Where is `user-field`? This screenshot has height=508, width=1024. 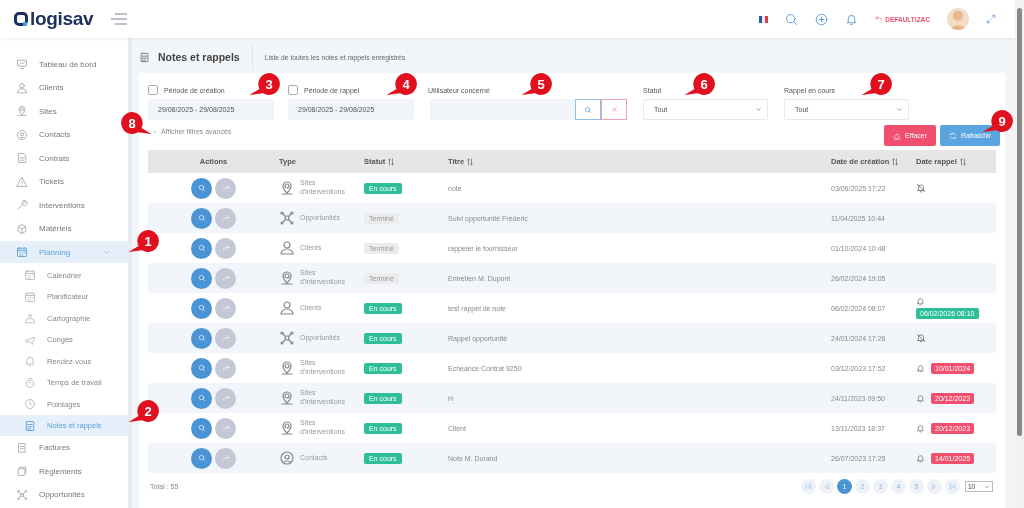 user-field is located at coordinates (502, 109).